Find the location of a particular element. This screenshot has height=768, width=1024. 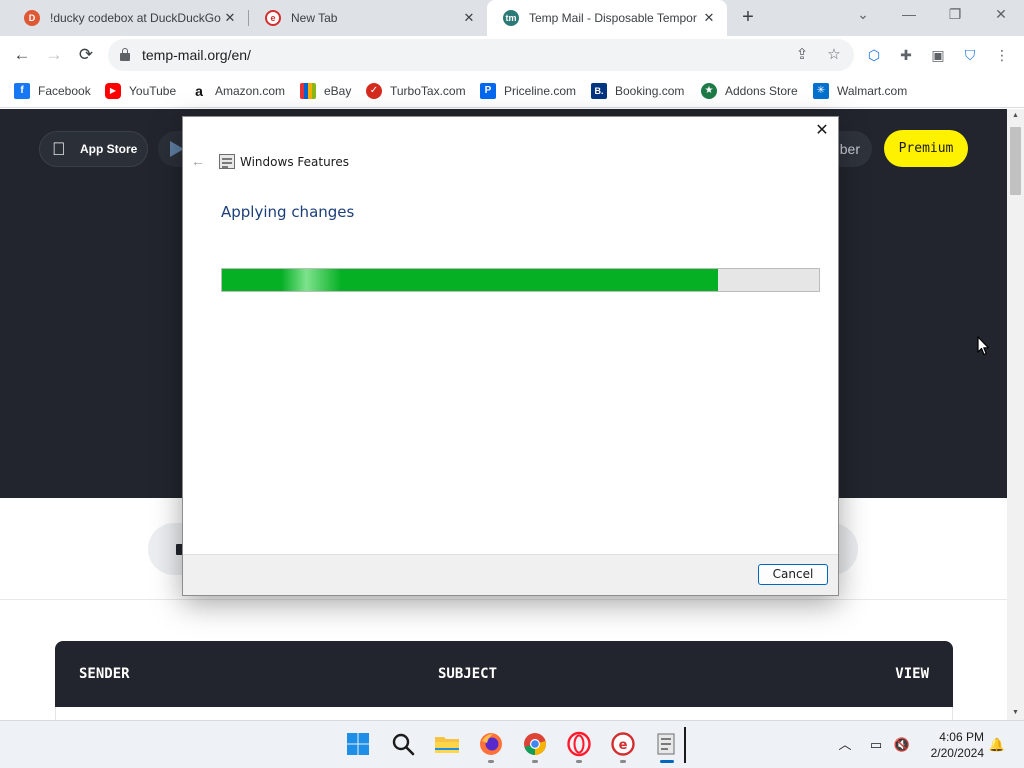

minimize-icon: — is located at coordinates (909, 15).